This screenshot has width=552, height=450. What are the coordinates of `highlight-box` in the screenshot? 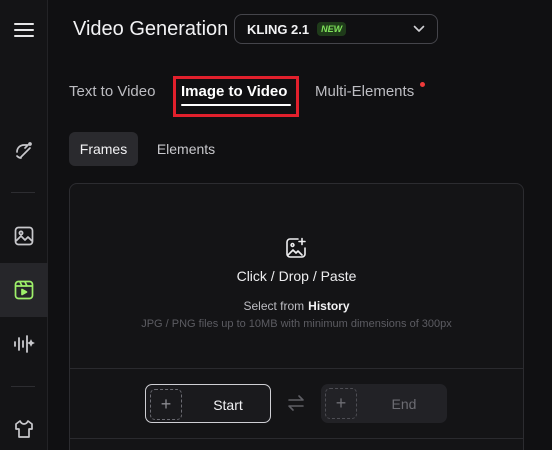 It's located at (236, 96).